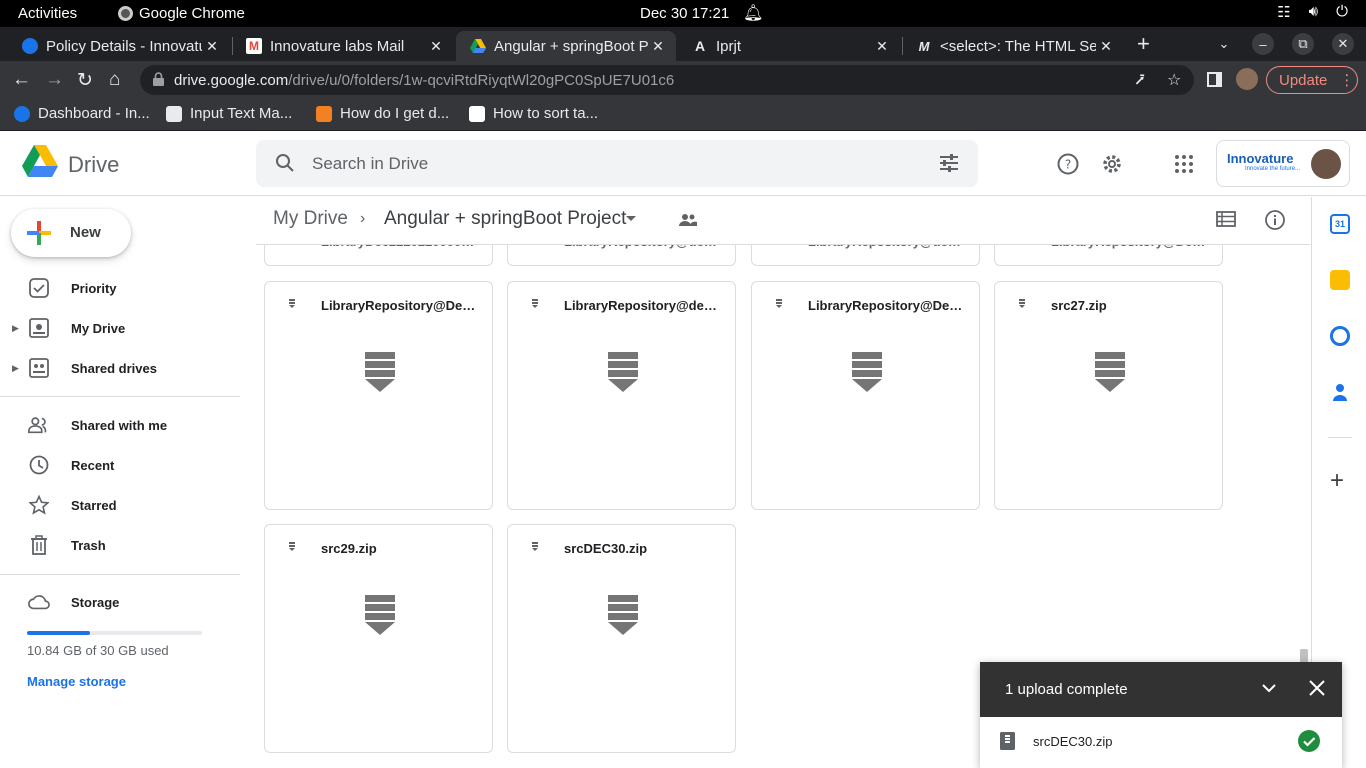 This screenshot has height=768, width=1366. Describe the element at coordinates (700, 46) in the screenshot. I see `angular-icon: A` at that location.